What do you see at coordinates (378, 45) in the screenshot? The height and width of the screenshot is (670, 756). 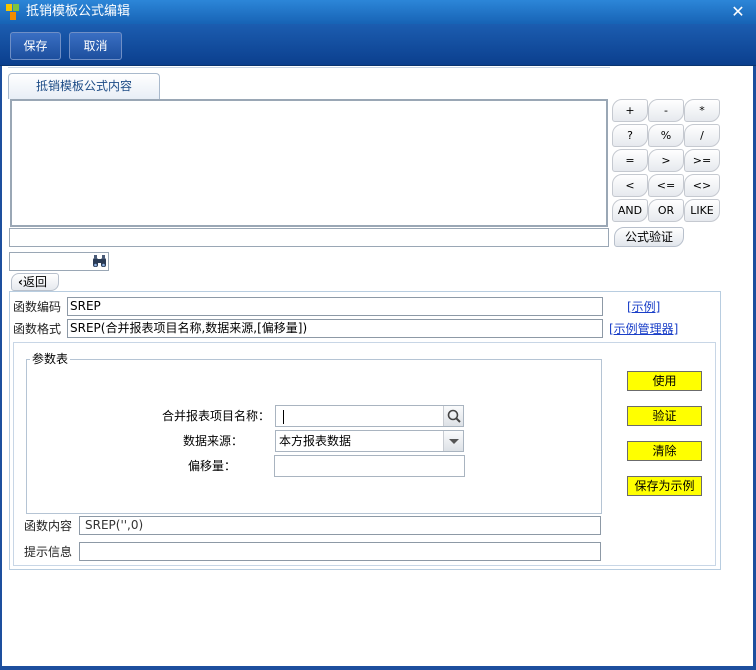 I see `toolbar: 保存 取消` at bounding box center [378, 45].